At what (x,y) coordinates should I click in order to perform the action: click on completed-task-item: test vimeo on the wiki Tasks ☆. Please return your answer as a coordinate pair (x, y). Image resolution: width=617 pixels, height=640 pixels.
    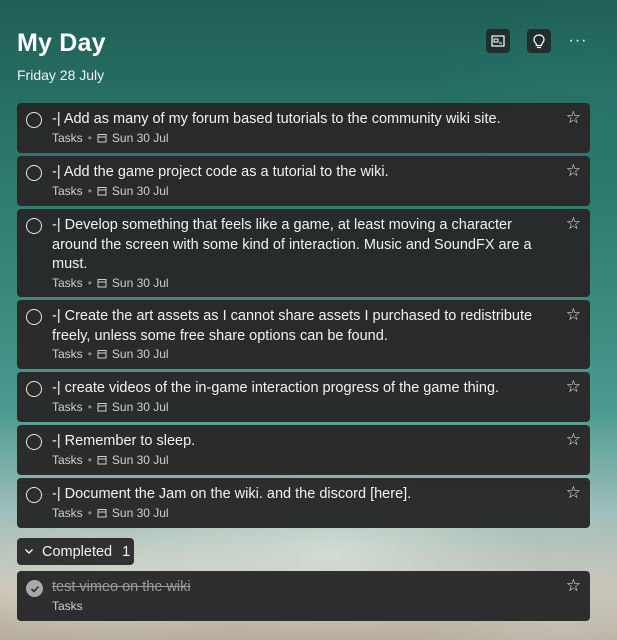
    Looking at the image, I should click on (303, 596).